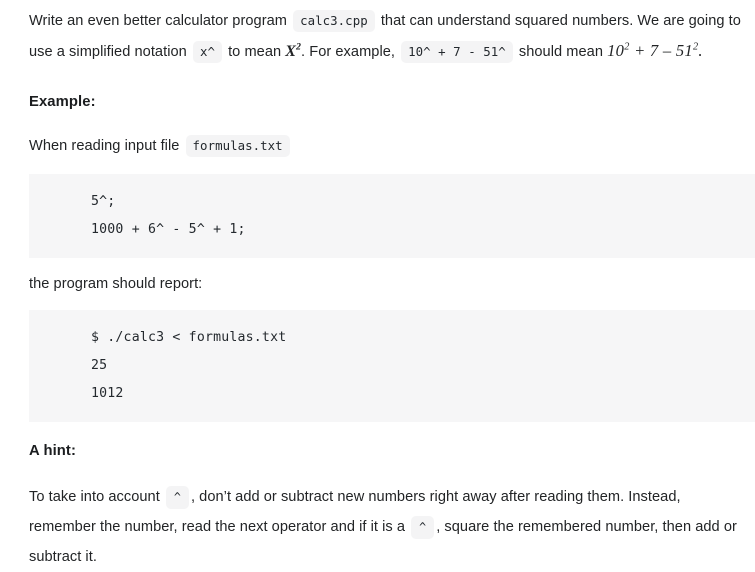 This screenshot has width=755, height=572. I want to click on math-expression-expanded: 102 + 7 – 512., so click(655, 50).